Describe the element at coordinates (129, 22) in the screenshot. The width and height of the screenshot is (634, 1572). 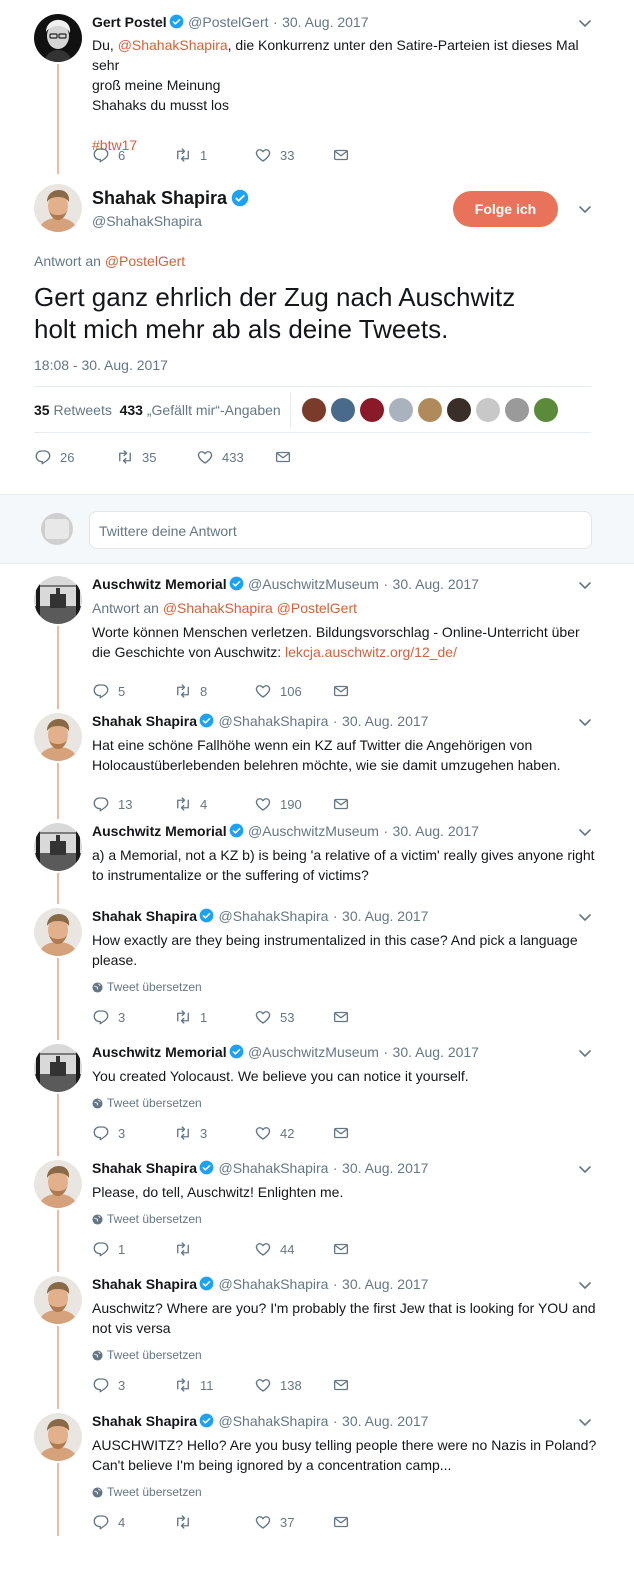
I see `author-name: Gert Postel` at that location.